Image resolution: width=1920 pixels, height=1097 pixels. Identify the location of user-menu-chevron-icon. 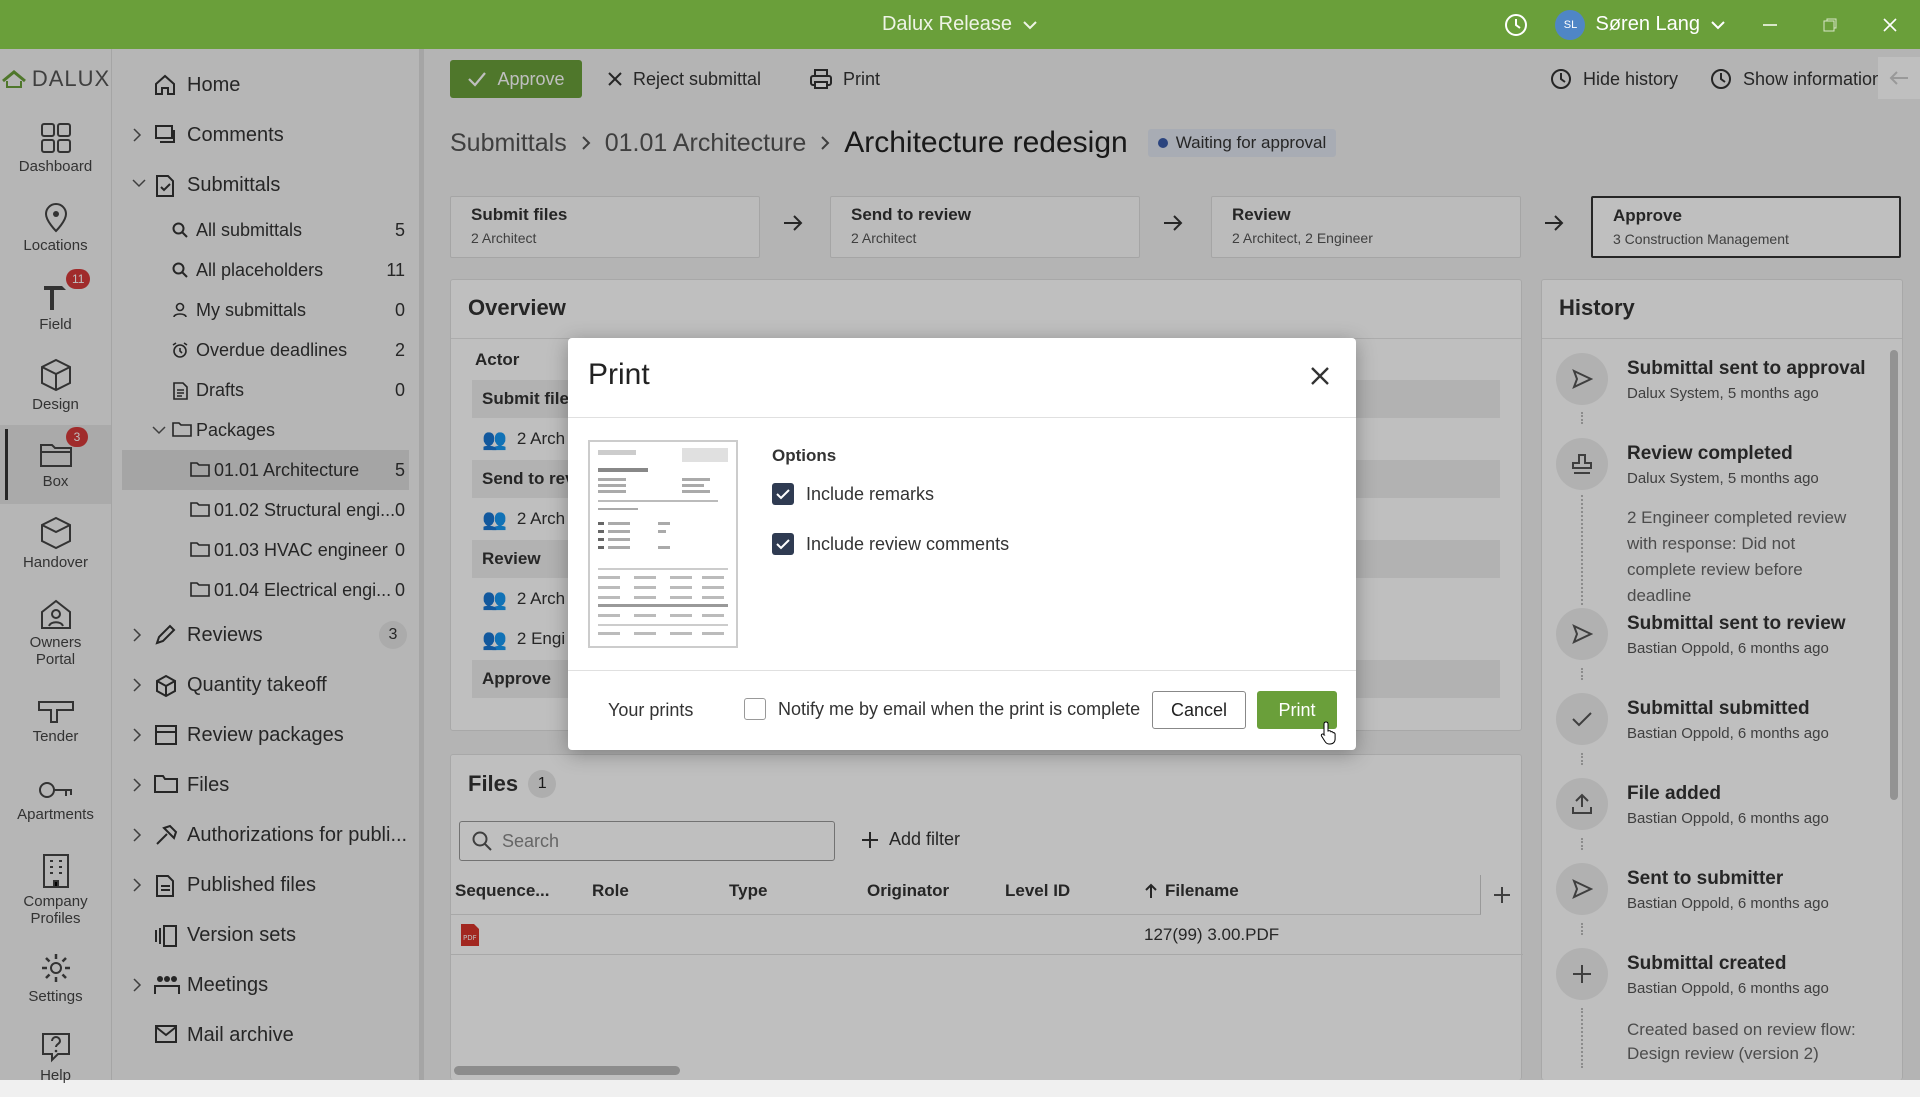
(1718, 25).